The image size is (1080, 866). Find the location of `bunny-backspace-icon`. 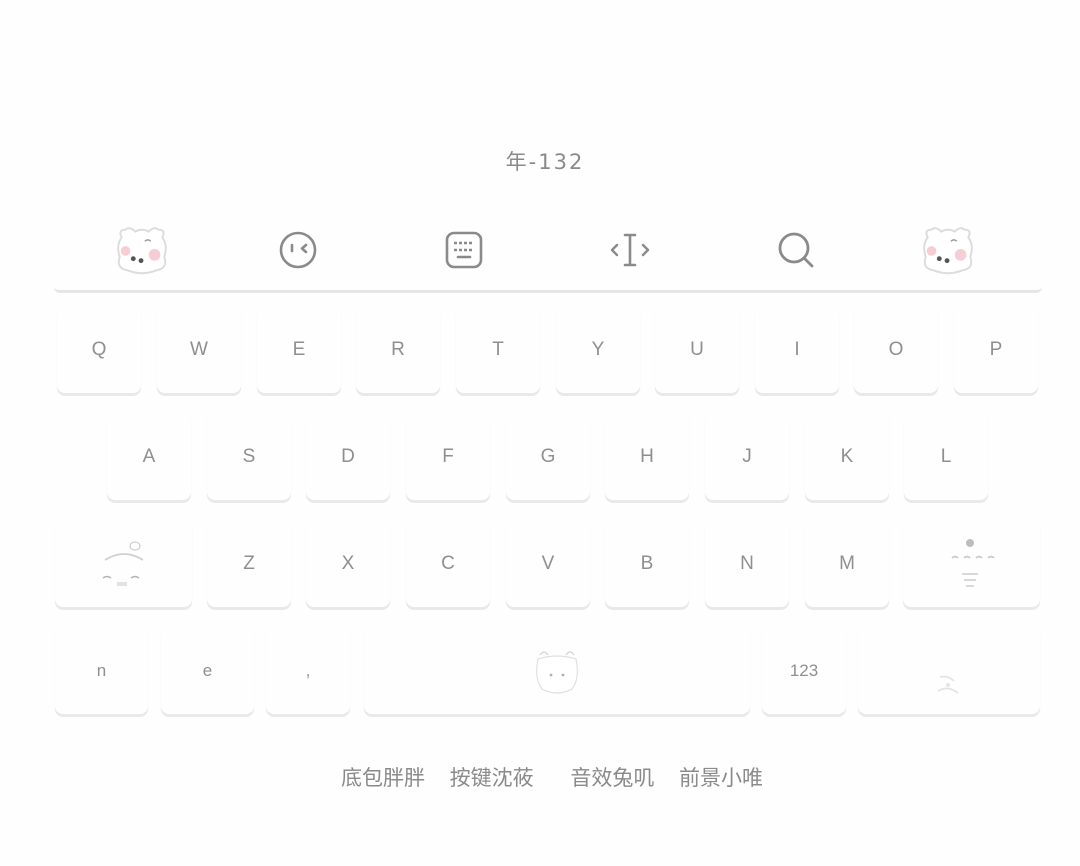

bunny-backspace-icon is located at coordinates (972, 563).